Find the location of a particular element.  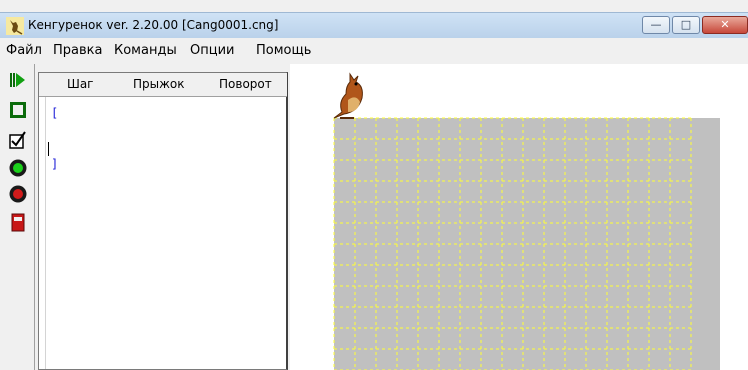

red-circle-icon is located at coordinates (18, 194).